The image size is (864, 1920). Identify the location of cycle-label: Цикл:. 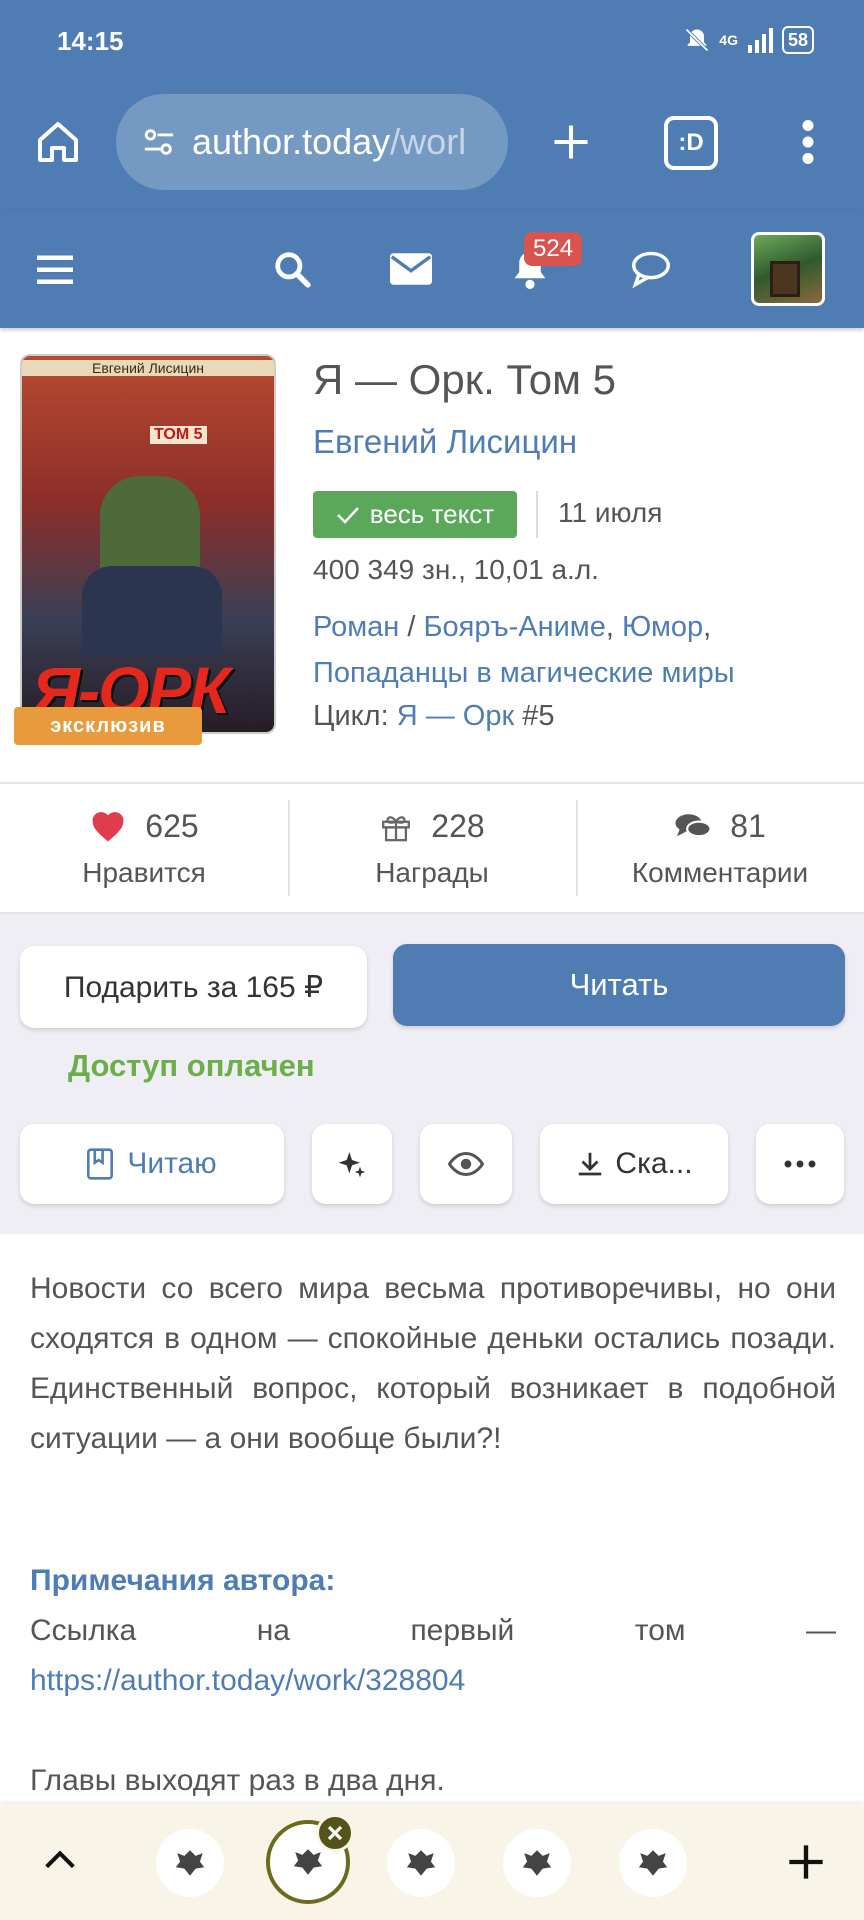
(355, 716).